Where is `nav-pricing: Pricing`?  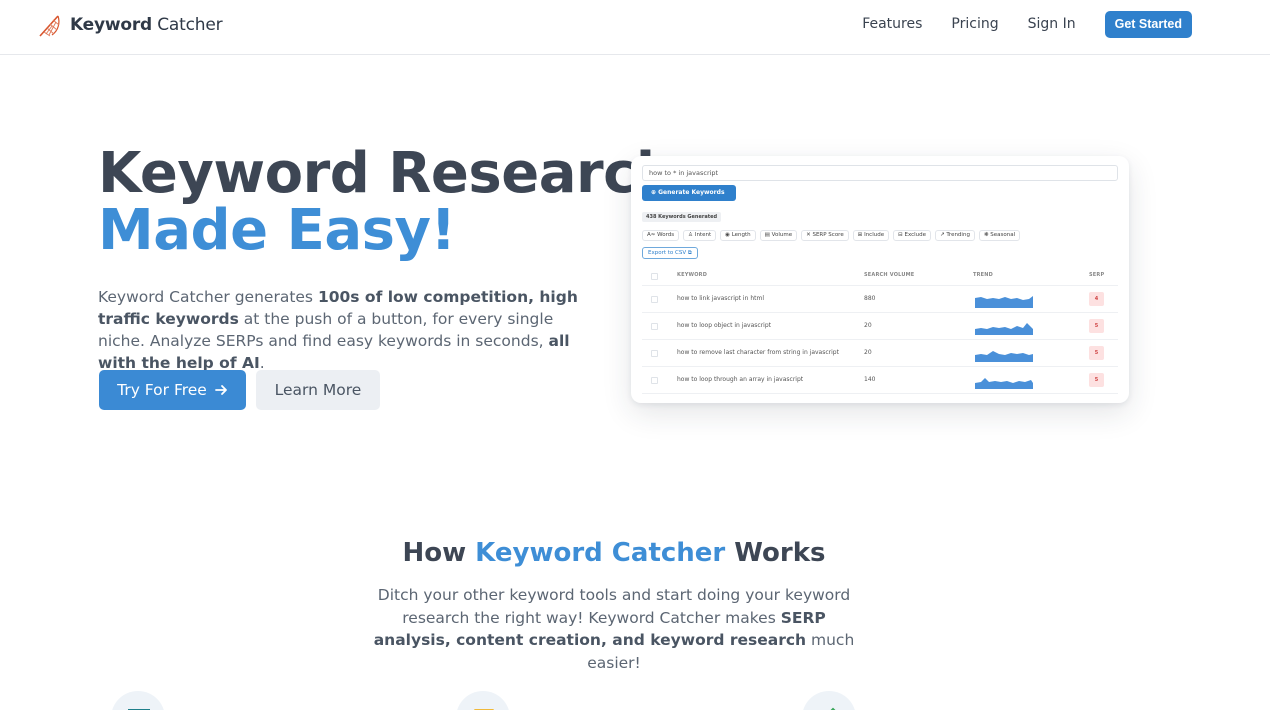
nav-pricing: Pricing is located at coordinates (974, 24).